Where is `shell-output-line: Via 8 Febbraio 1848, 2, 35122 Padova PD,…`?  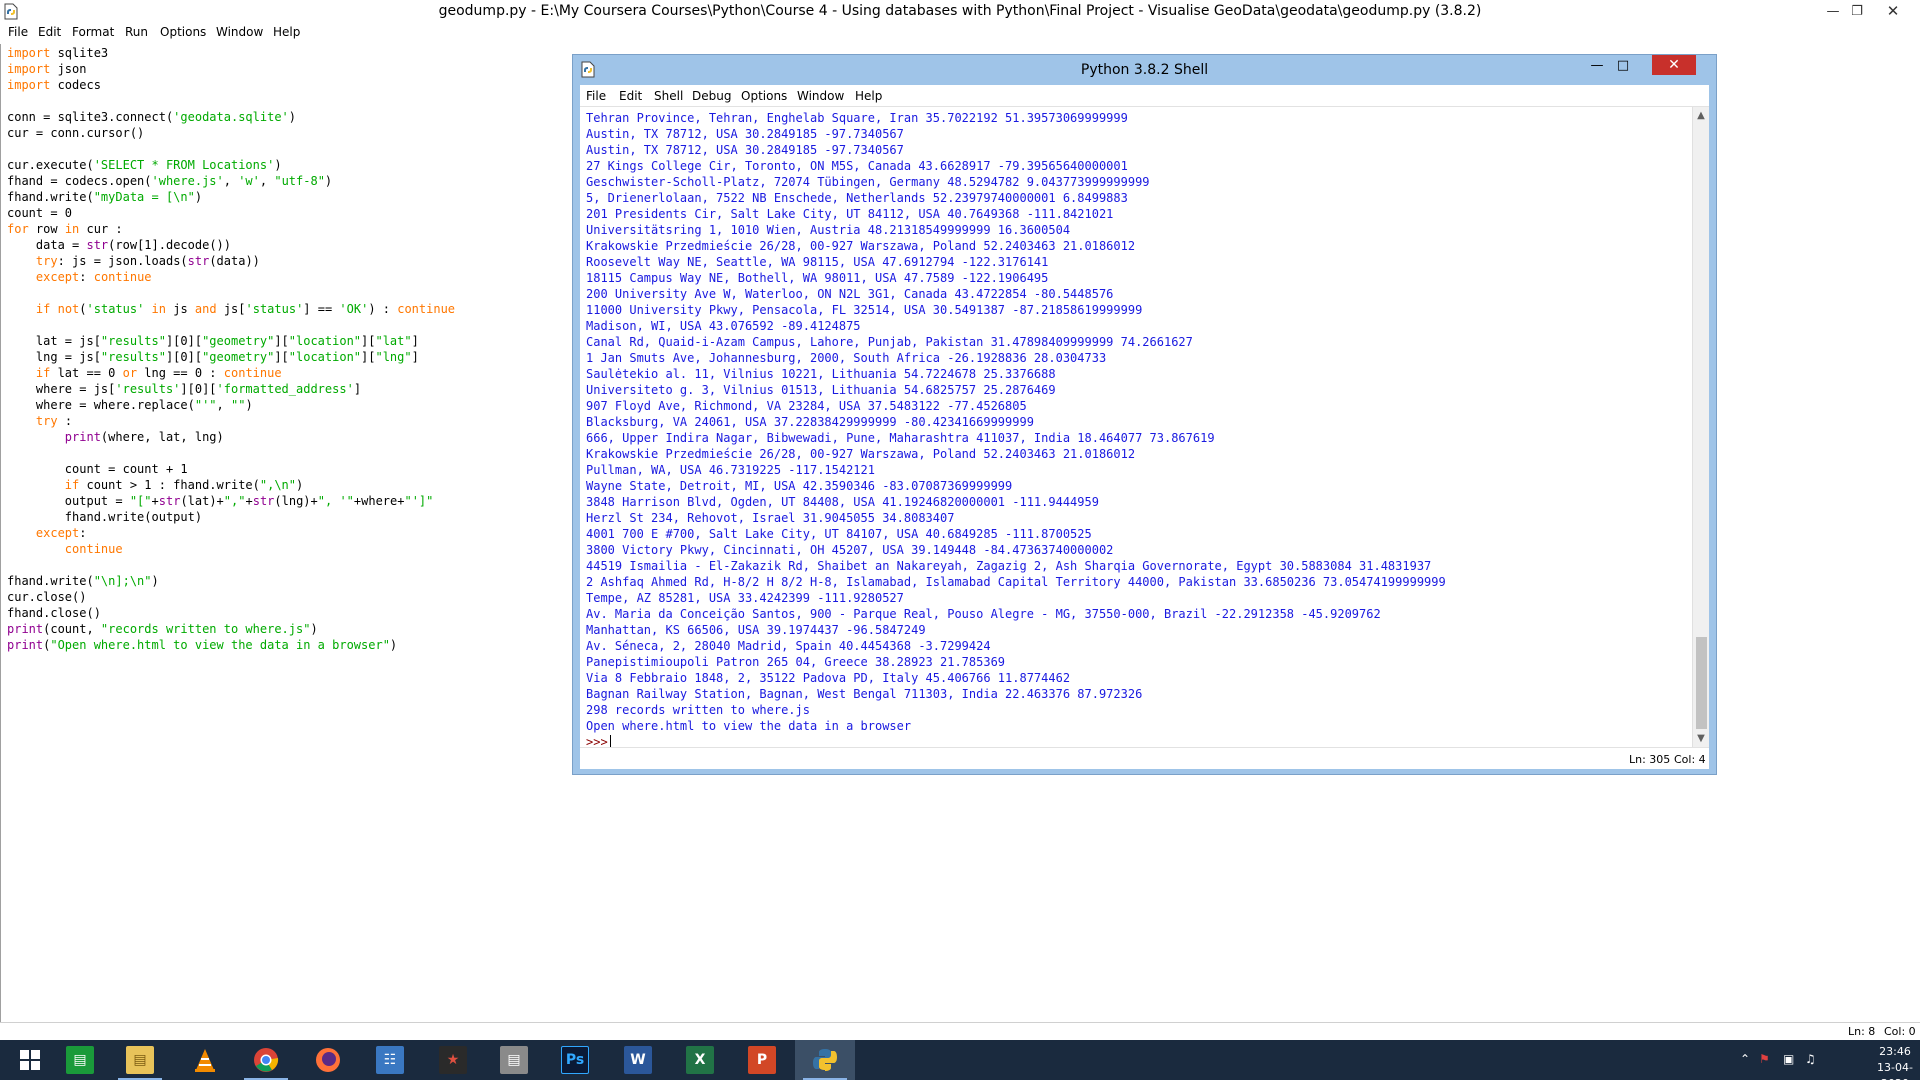
shell-output-line: Via 8 Febbraio 1848, 2, 35122 Padova PD,… is located at coordinates (1016, 678).